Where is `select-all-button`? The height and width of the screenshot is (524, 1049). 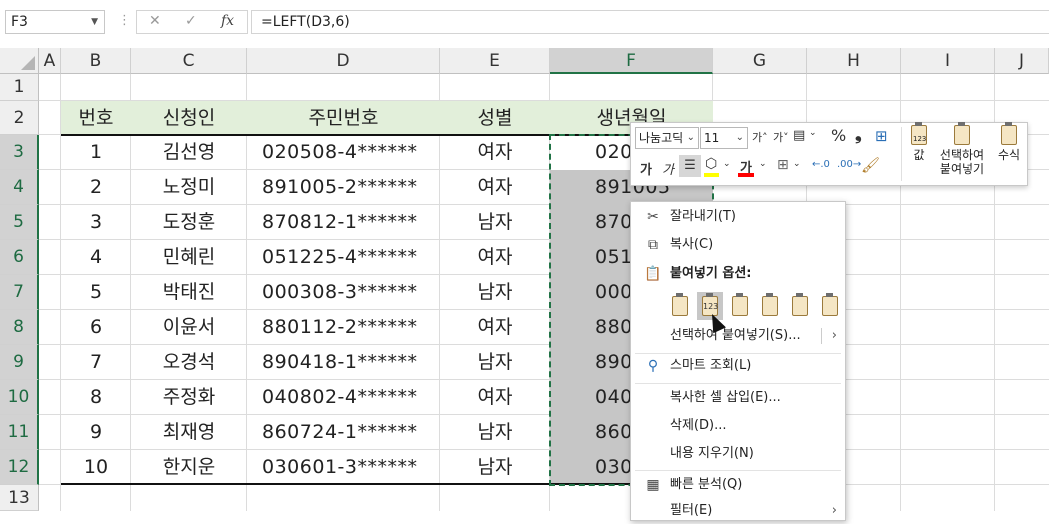
select-all-button is located at coordinates (19, 61).